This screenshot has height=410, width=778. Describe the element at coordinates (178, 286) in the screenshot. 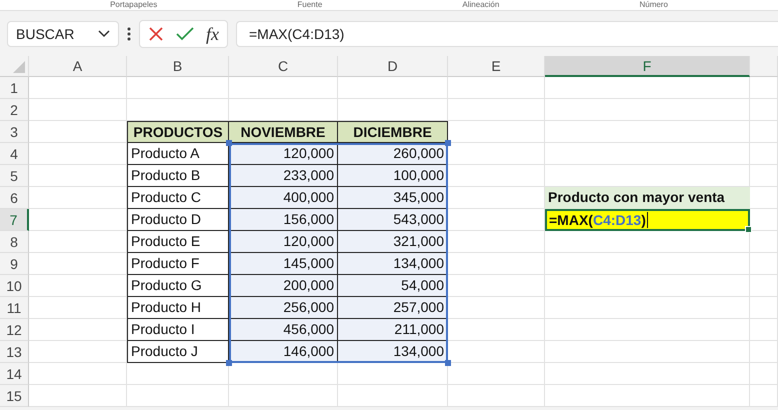

I see `table-cell: Producto G` at that location.